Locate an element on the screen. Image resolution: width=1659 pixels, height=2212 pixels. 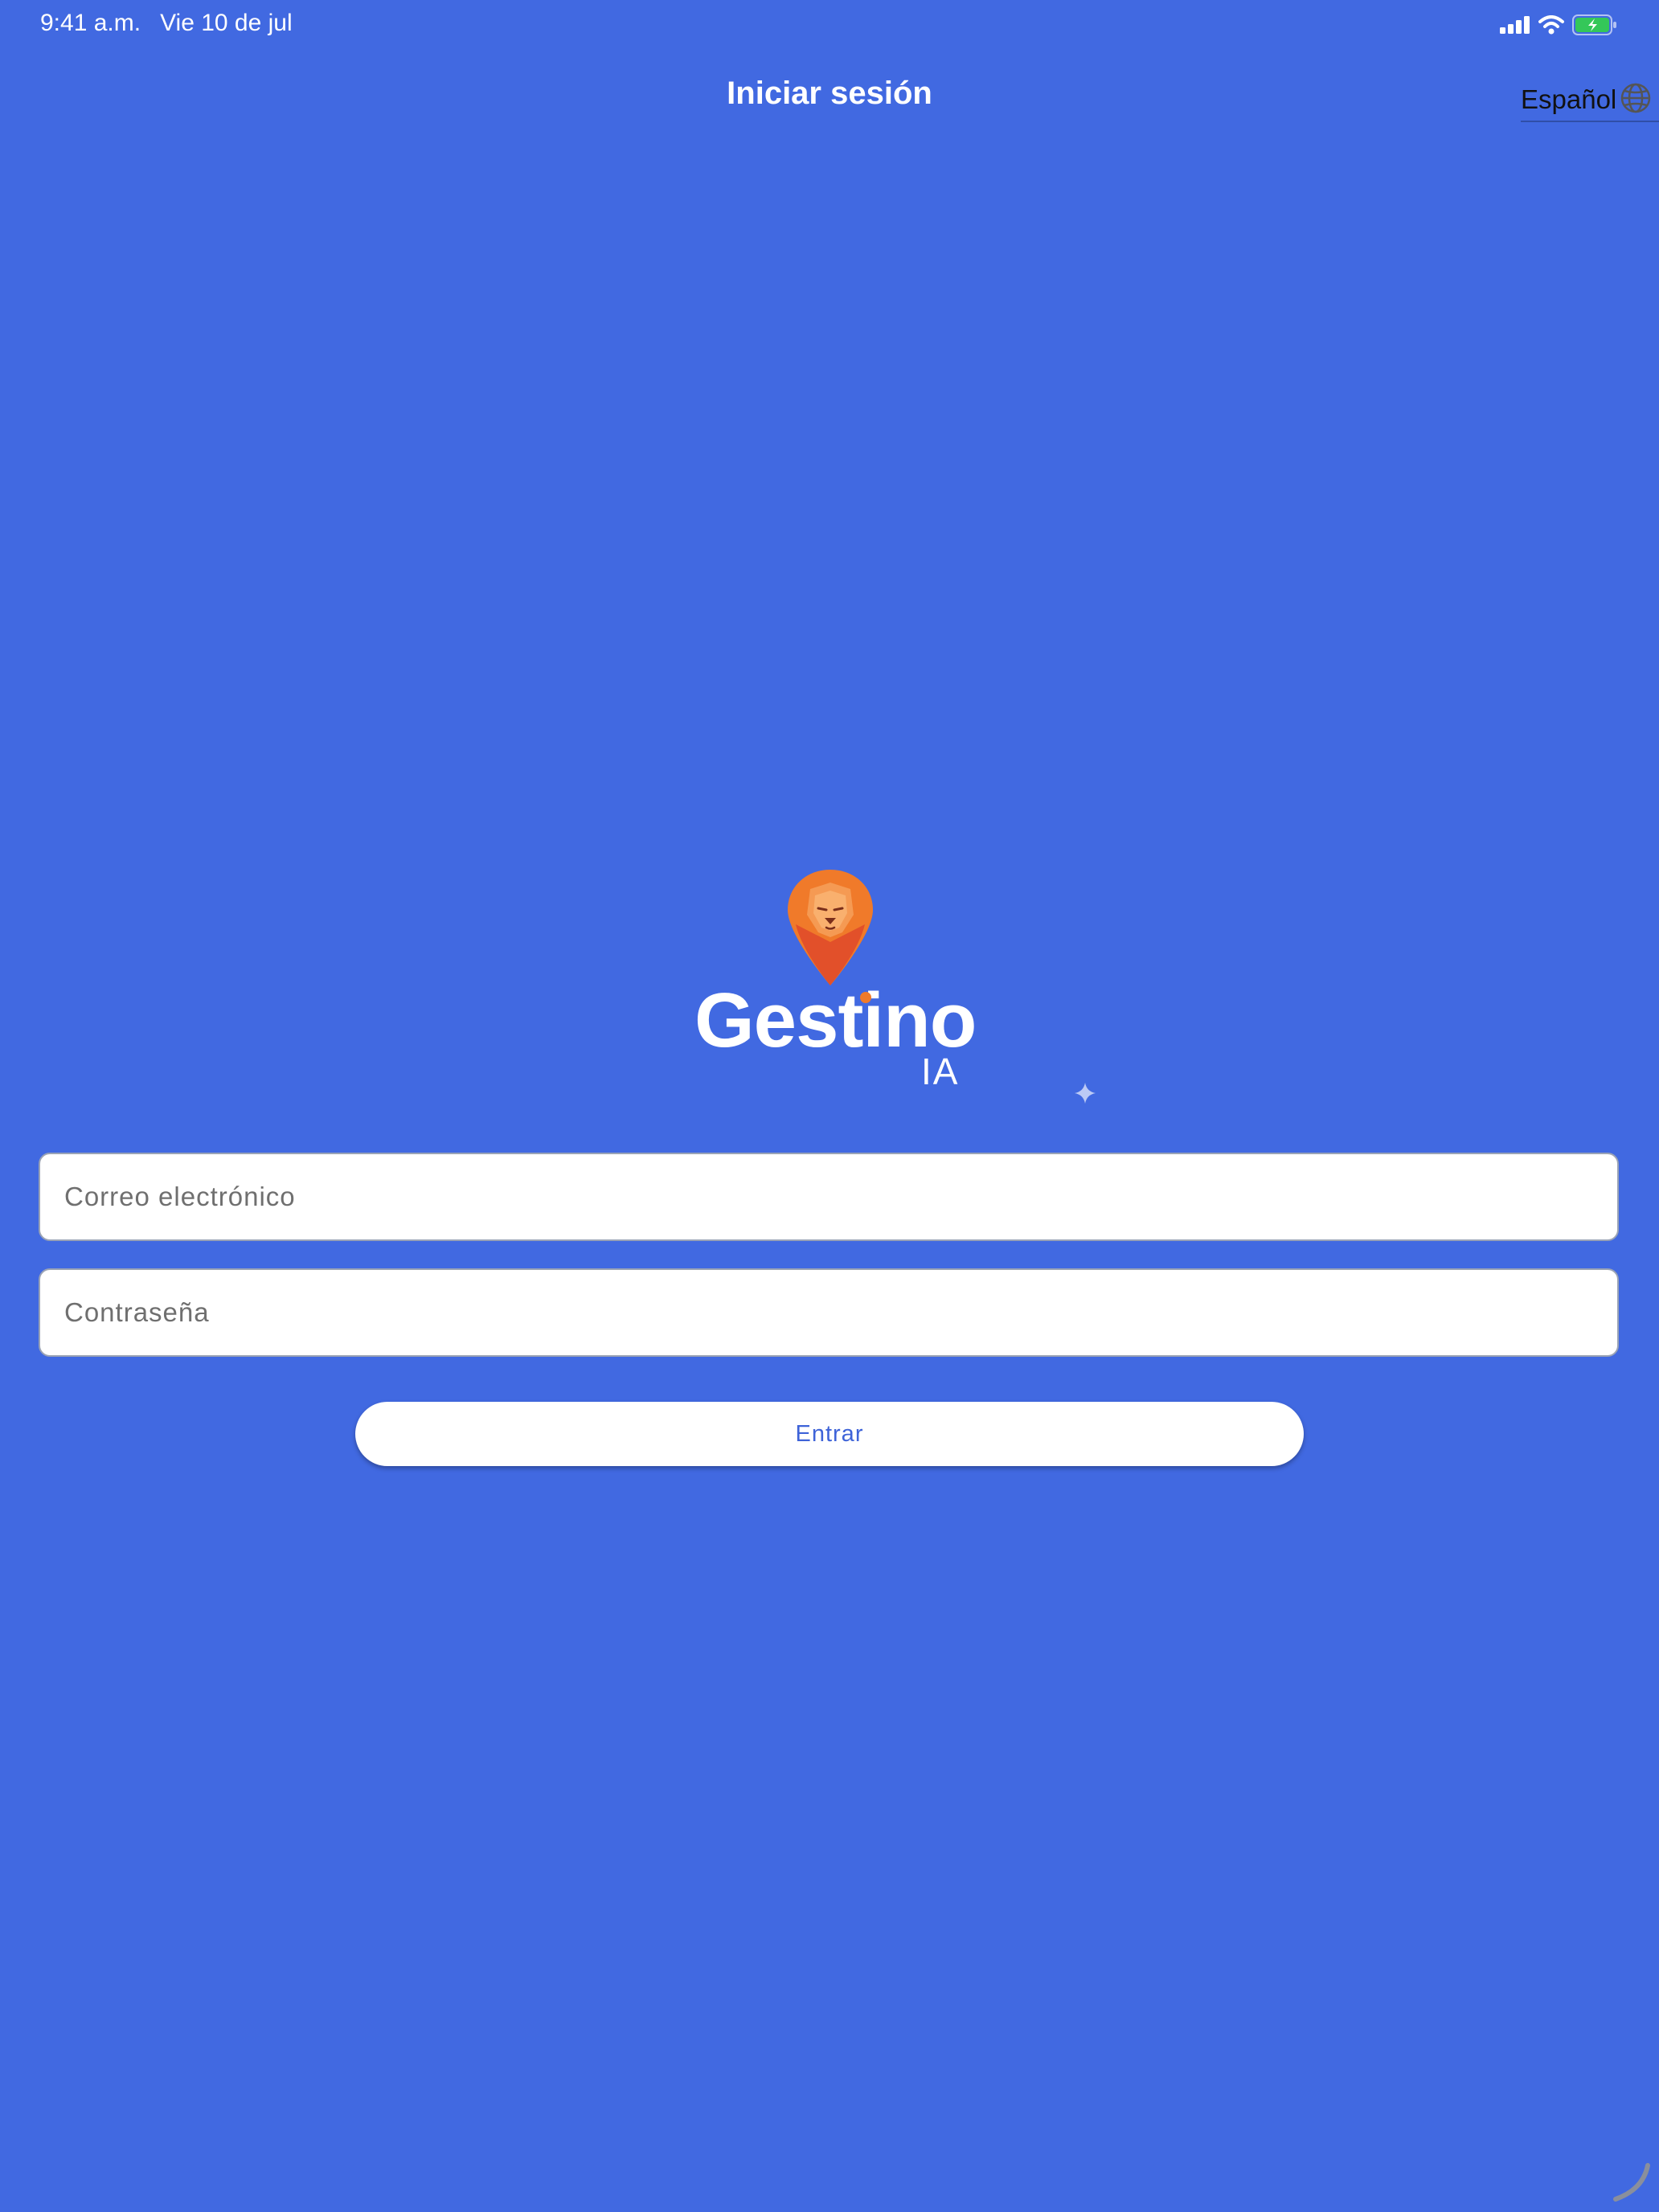
login-button: Entrar is located at coordinates (829, 1434).